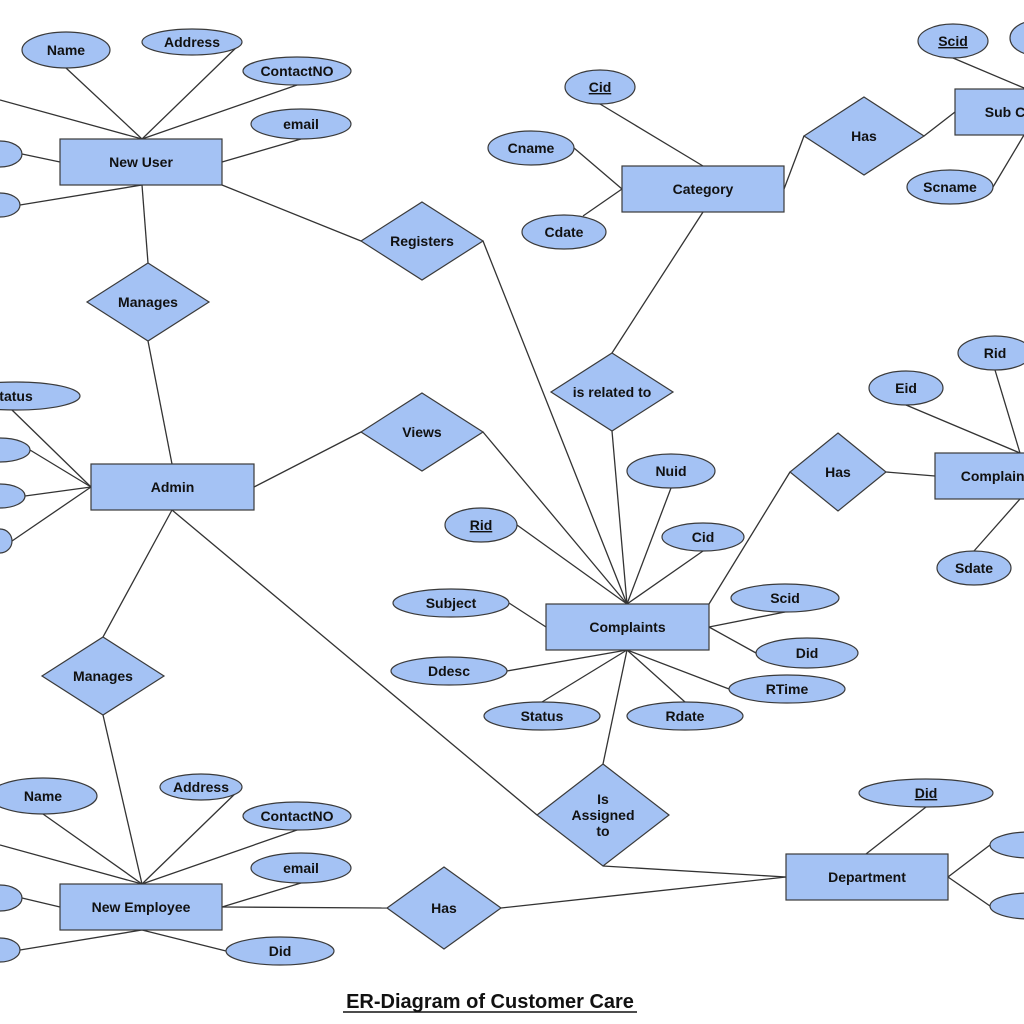 This screenshot has width=1024, height=1024. I want to click on attribute-c-cid: Cid, so click(703, 537).